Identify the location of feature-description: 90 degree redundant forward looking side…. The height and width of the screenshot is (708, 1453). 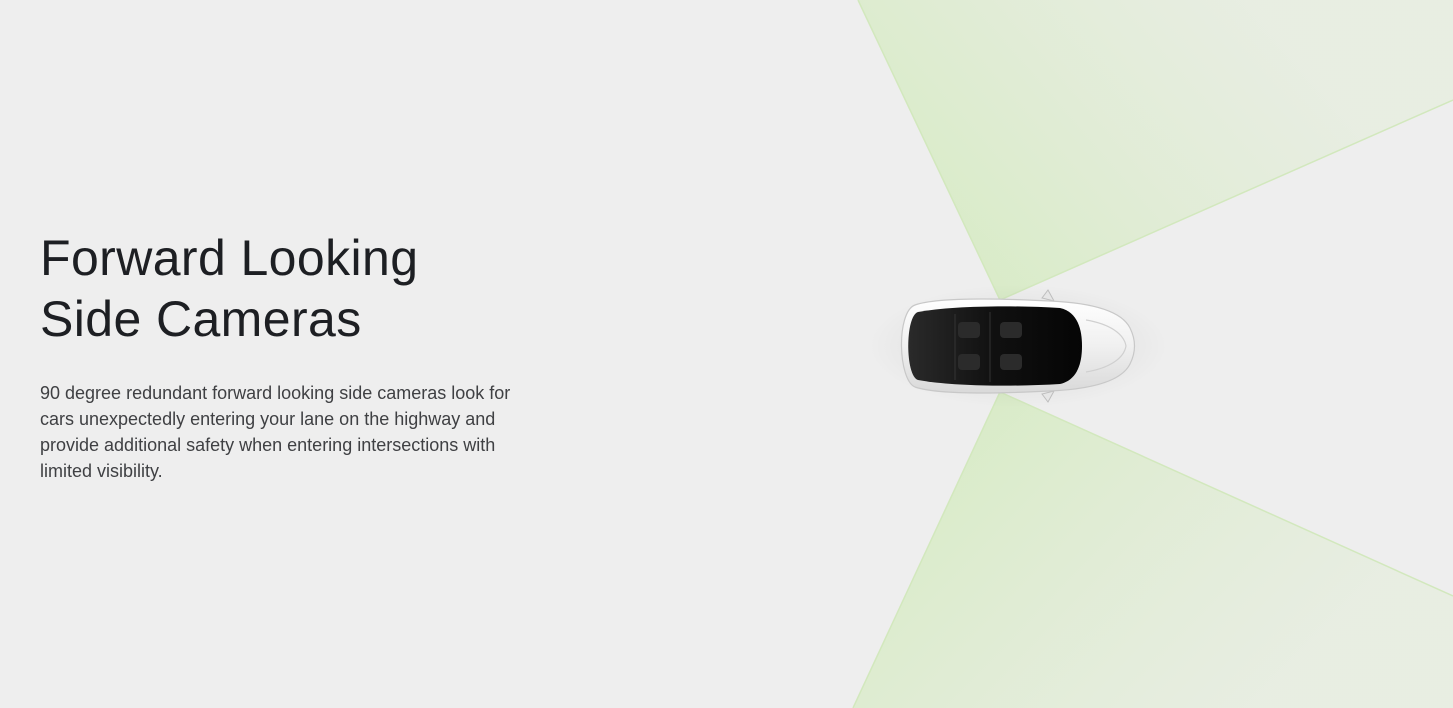
(275, 432).